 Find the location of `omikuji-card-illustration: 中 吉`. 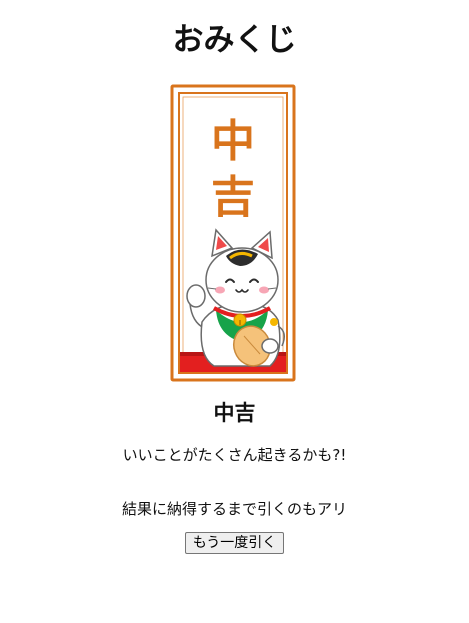

omikuji-card-illustration: 中 吉 is located at coordinates (233, 233).